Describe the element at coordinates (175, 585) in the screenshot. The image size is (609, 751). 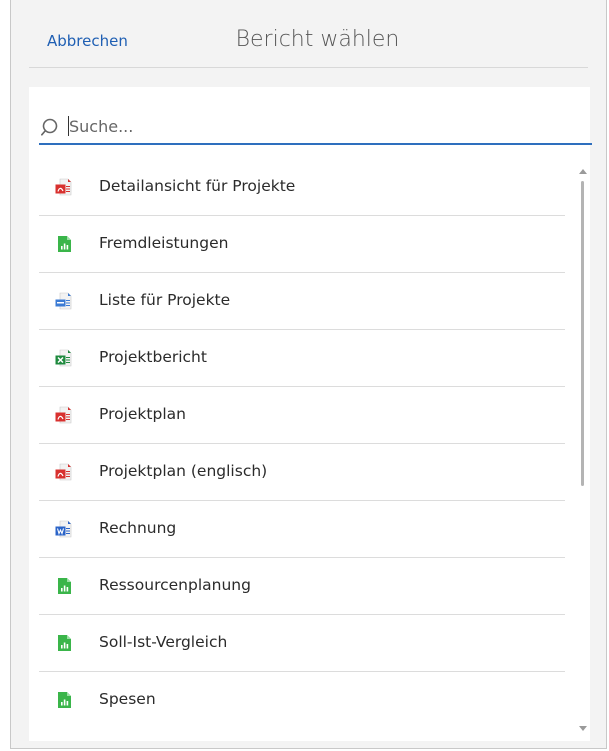
I see `report-label: Ressourcenplanung` at that location.